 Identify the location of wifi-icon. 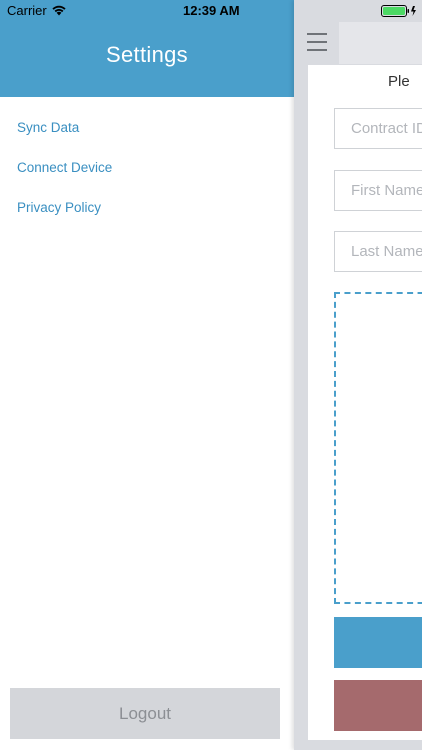
(59, 10).